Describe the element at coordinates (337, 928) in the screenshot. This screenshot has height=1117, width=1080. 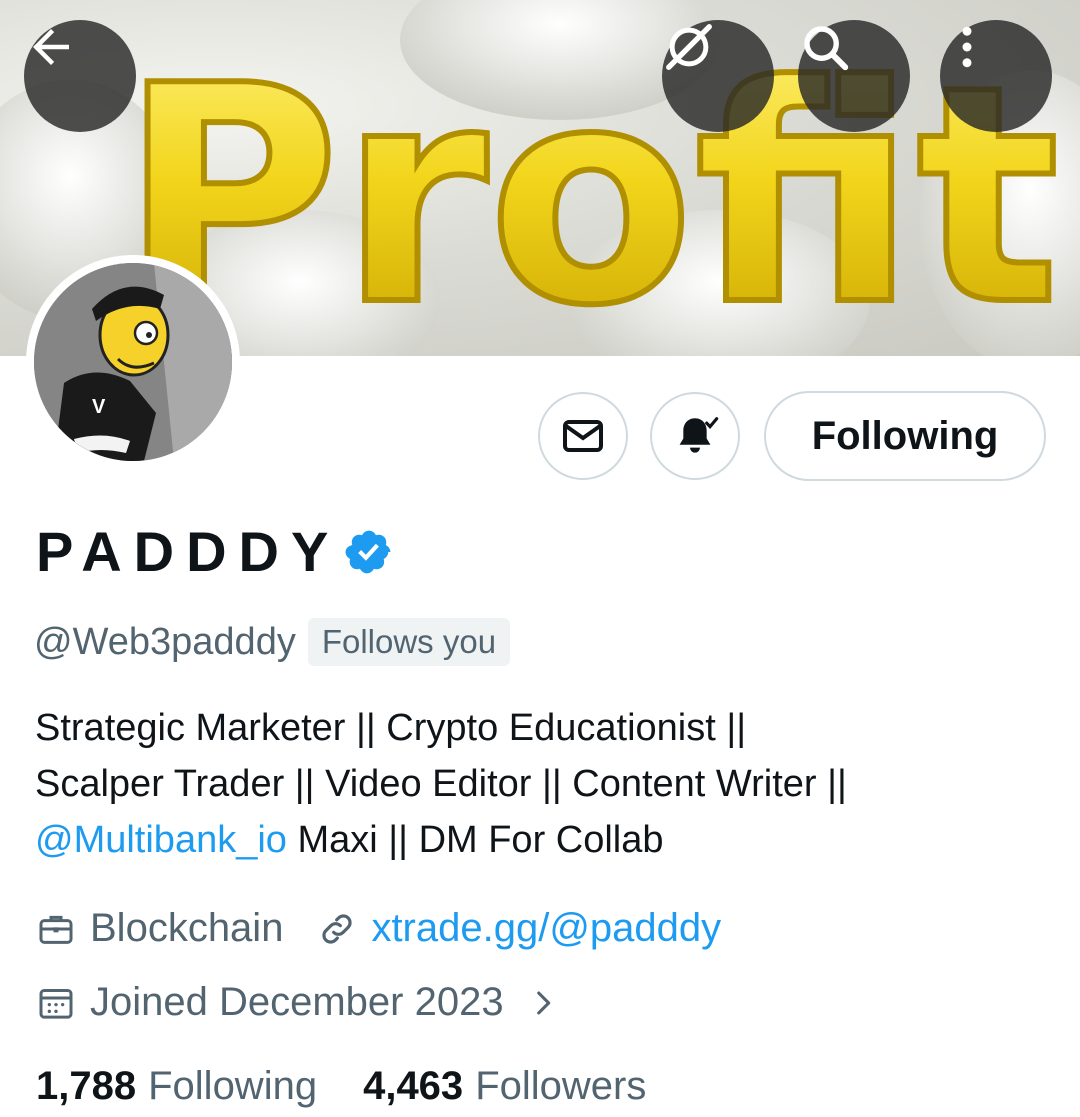
I see `link-icon` at that location.